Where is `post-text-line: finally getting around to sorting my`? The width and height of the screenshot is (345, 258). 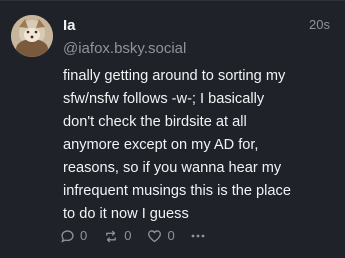 post-text-line: finally getting around to sorting my is located at coordinates (174, 76).